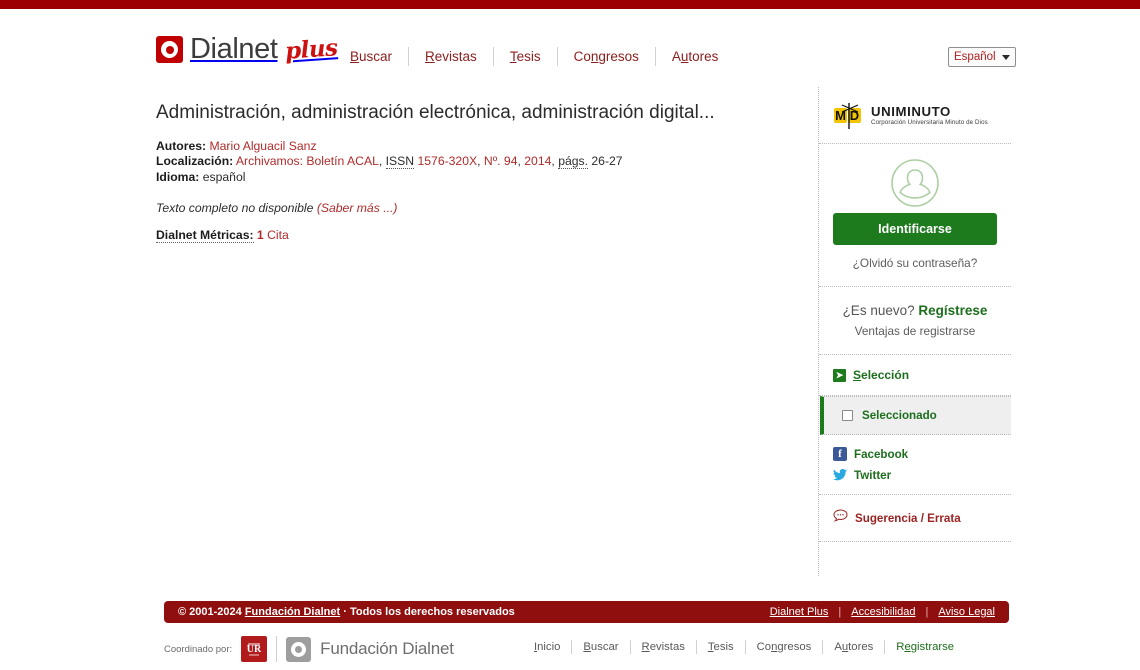 The height and width of the screenshot is (670, 1140). I want to click on svg-text: M, so click(840, 115).